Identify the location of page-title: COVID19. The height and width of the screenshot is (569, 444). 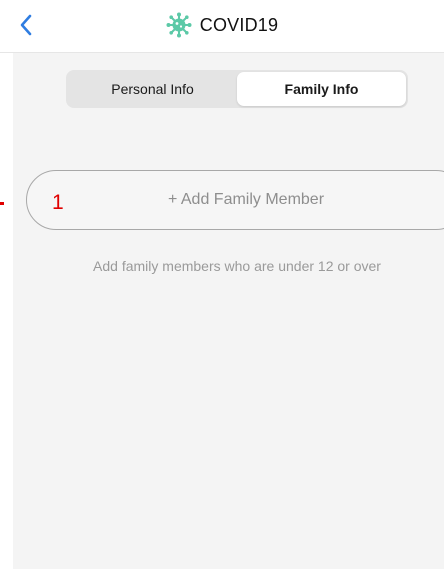
(239, 24).